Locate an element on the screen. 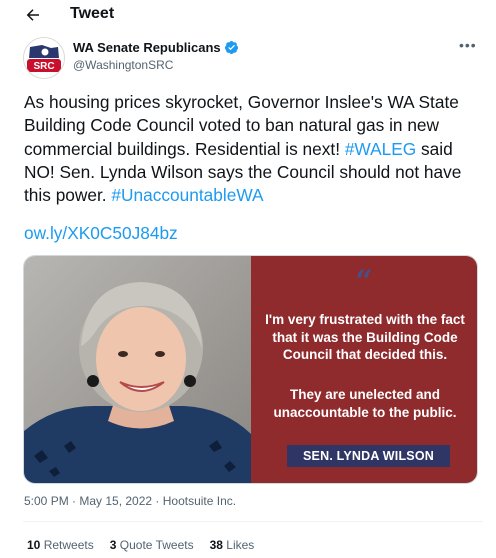 This screenshot has height=558, width=496. header: Tweet is located at coordinates (248, 15).